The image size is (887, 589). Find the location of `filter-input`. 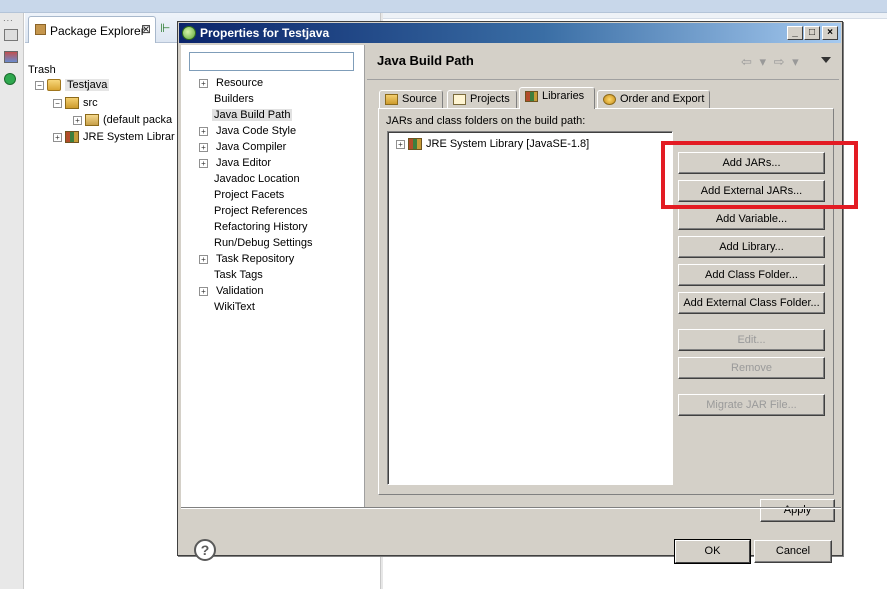

filter-input is located at coordinates (271, 61).